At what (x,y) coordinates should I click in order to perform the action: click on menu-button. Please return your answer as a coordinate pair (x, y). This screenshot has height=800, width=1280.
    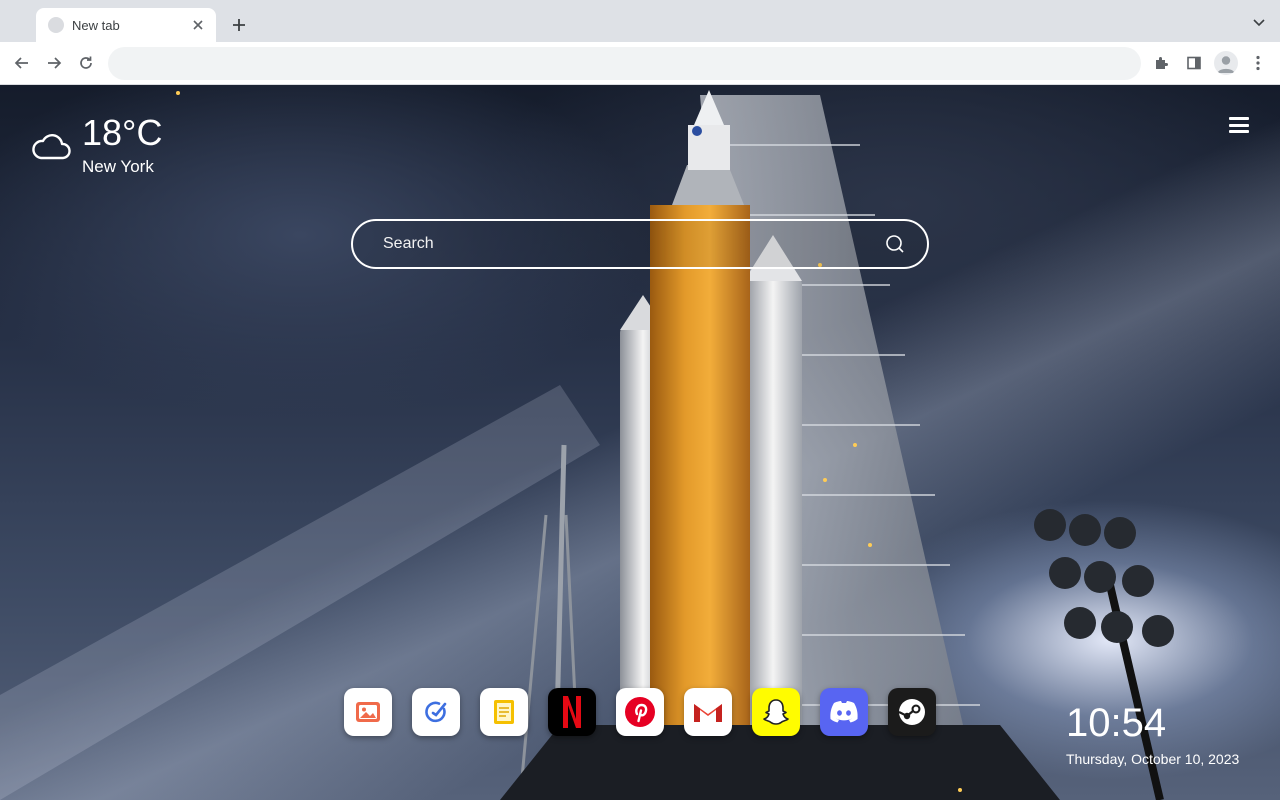
    Looking at the image, I should click on (1239, 125).